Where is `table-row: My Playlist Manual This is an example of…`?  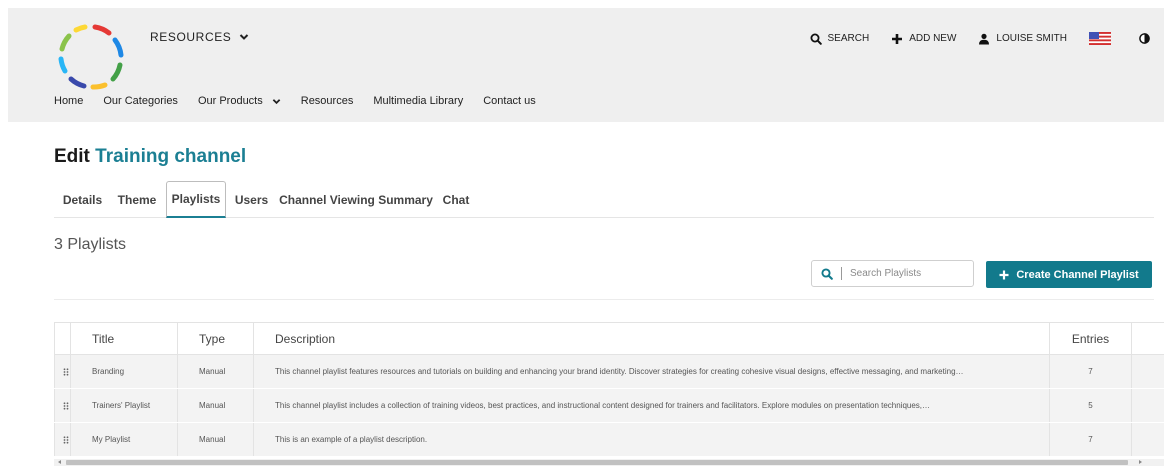
table-row: My Playlist Manual This is an example of… is located at coordinates (609, 439).